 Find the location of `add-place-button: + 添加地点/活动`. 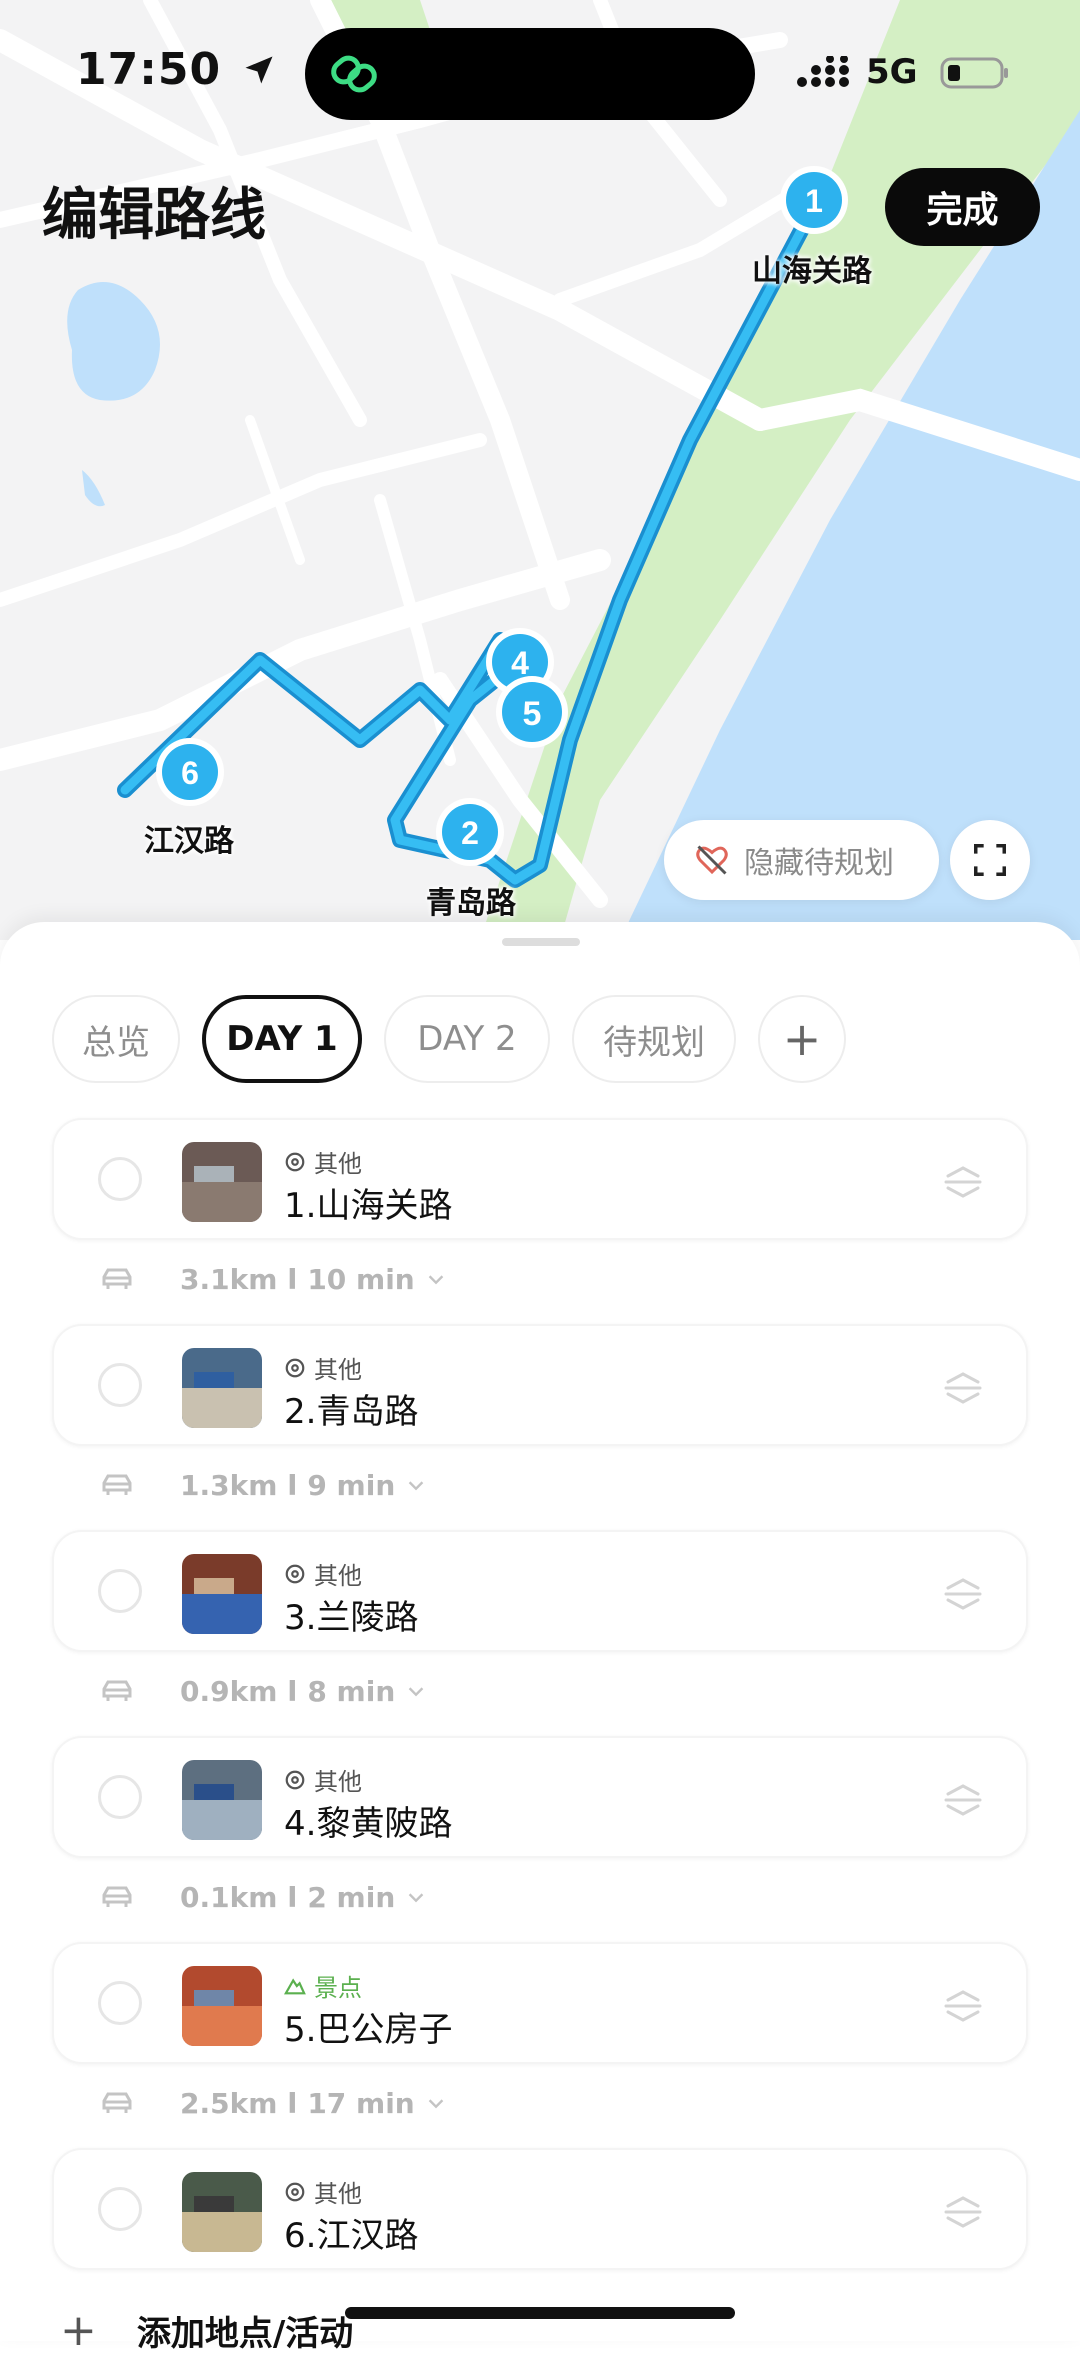

add-place-button: + 添加地点/活动 is located at coordinates (206, 2330).